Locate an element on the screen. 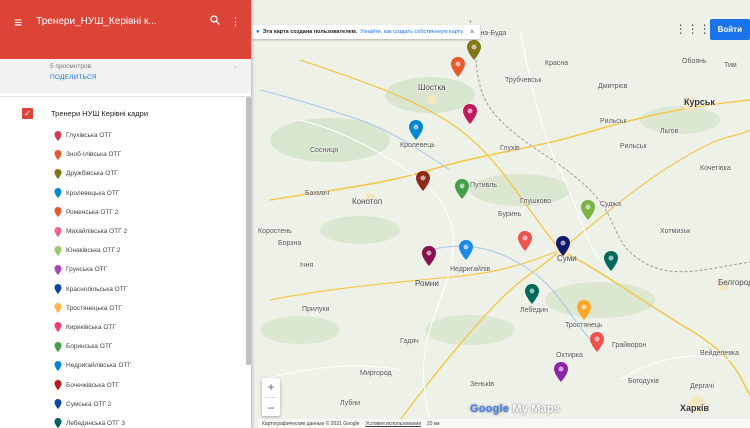  zoom-in-button: + is located at coordinates (270, 387).